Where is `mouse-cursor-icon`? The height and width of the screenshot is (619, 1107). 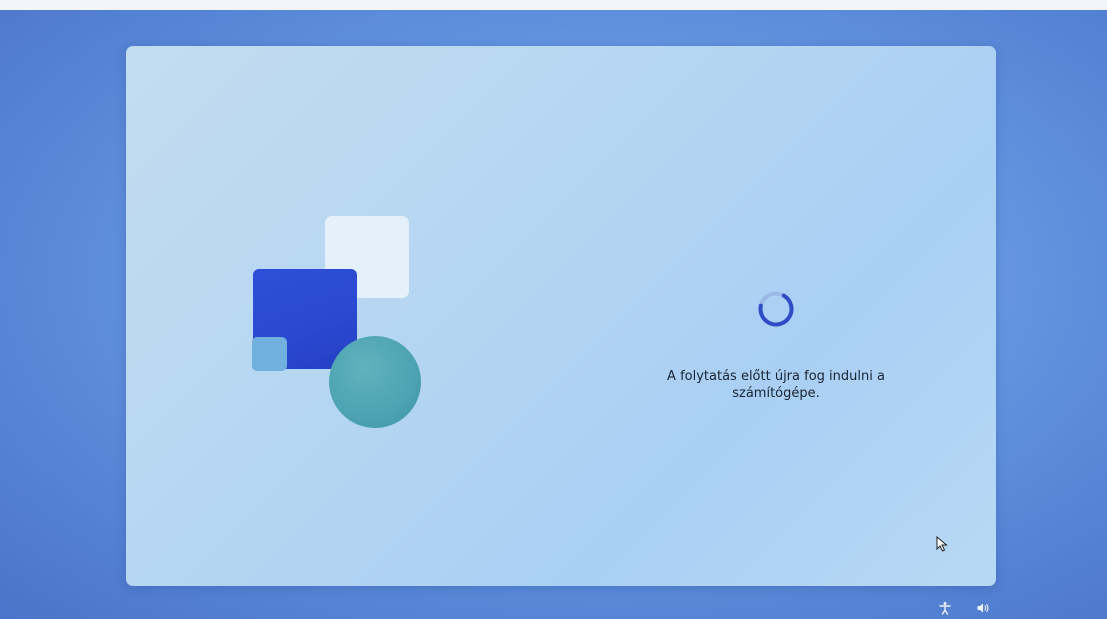
mouse-cursor-icon is located at coordinates (942, 544).